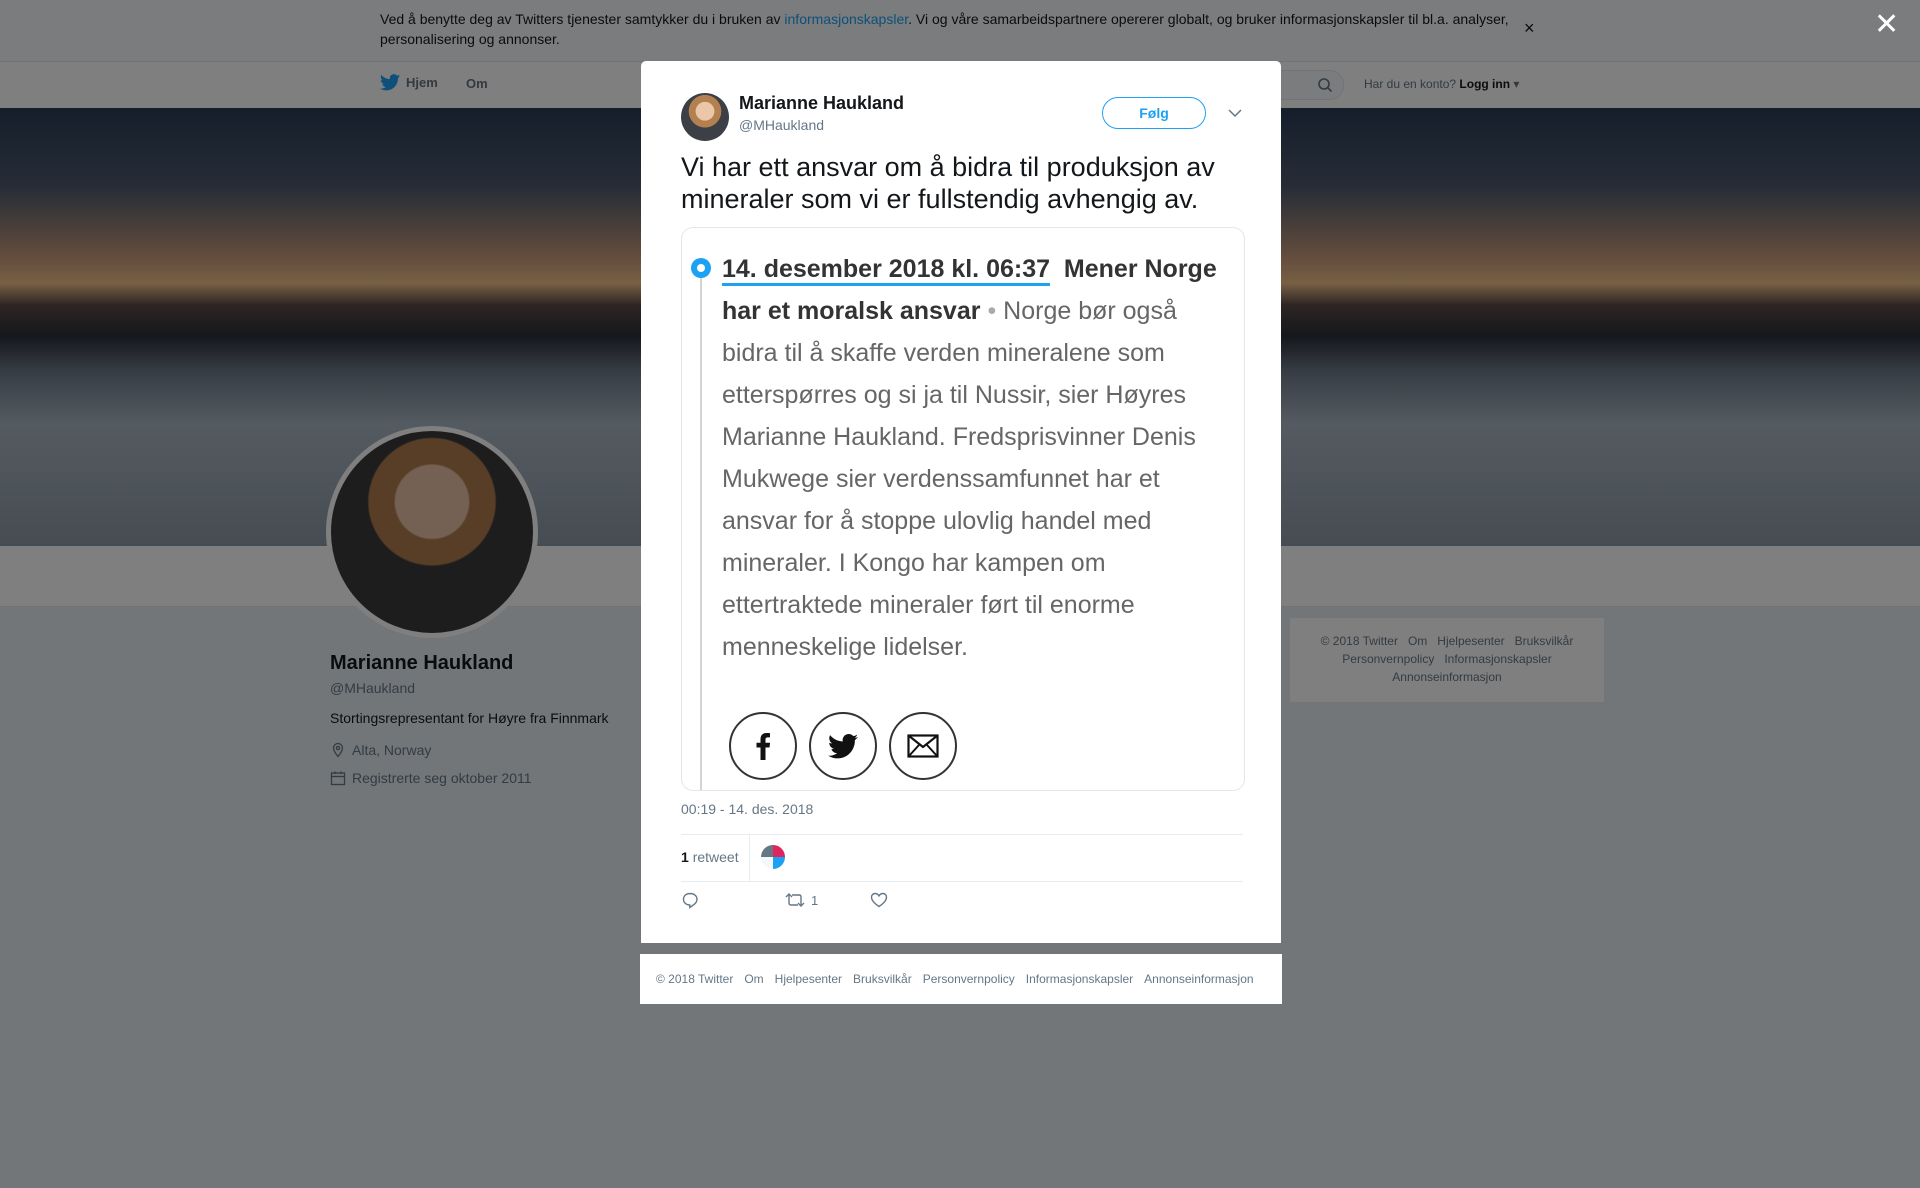 The width and height of the screenshot is (1920, 1188). What do you see at coordinates (1198, 979) in the screenshot?
I see `footer-ads-link: Annonseinformasjon` at bounding box center [1198, 979].